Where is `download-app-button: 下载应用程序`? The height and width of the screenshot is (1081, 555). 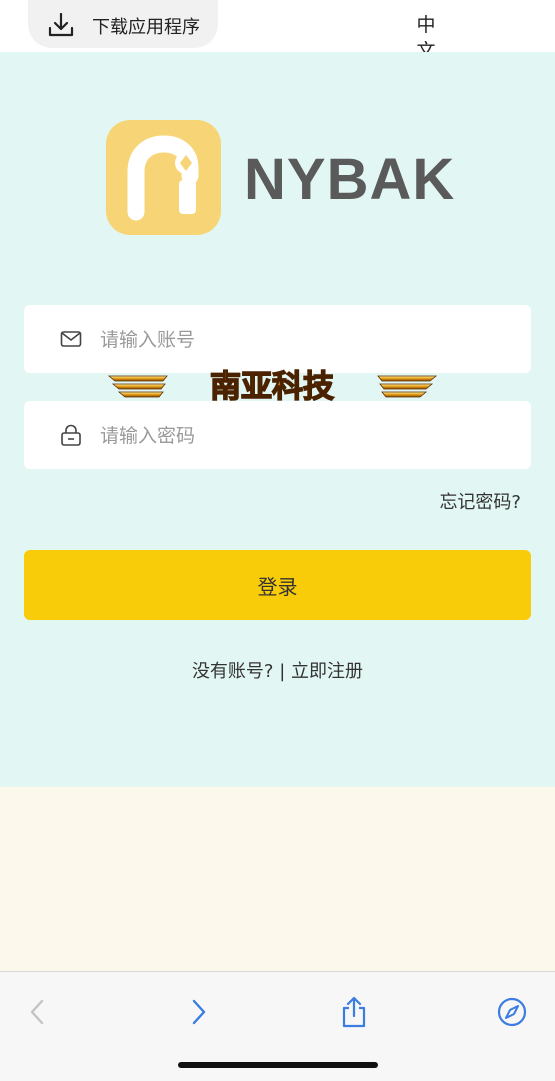
download-app-button: 下载应用程序 is located at coordinates (123, 24).